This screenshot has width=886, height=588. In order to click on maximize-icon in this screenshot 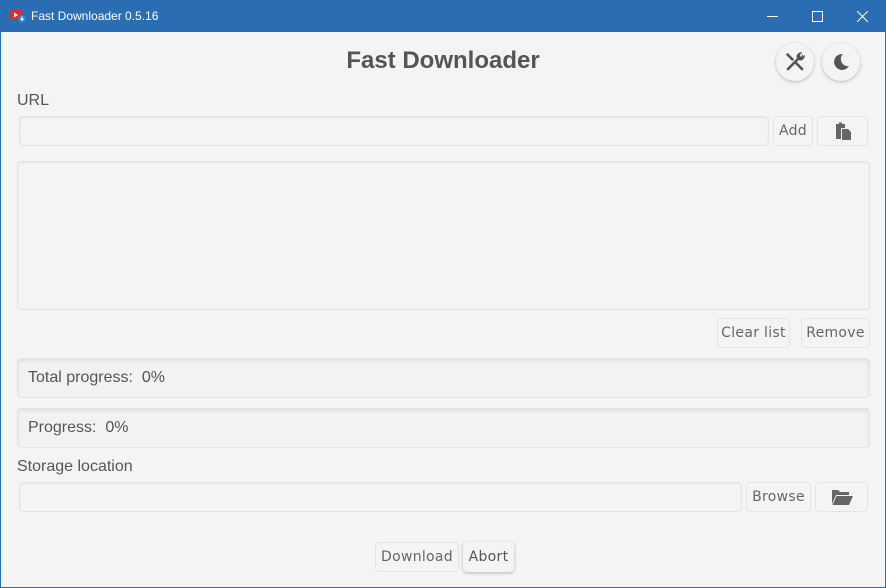, I will do `click(817, 16)`.